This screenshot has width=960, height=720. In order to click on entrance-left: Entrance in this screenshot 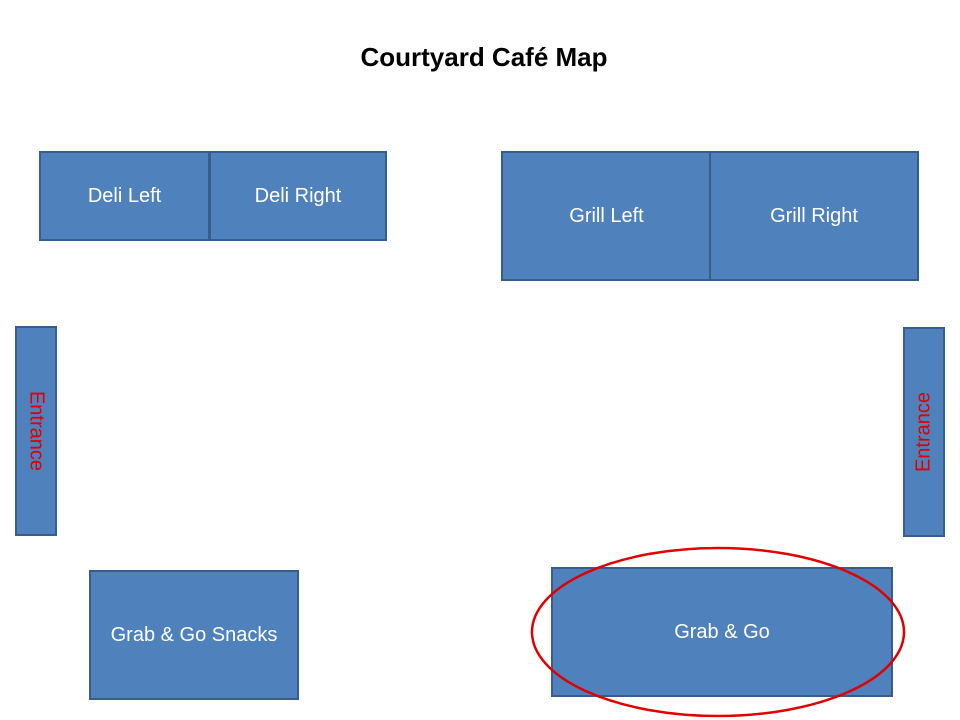, I will do `click(36, 431)`.